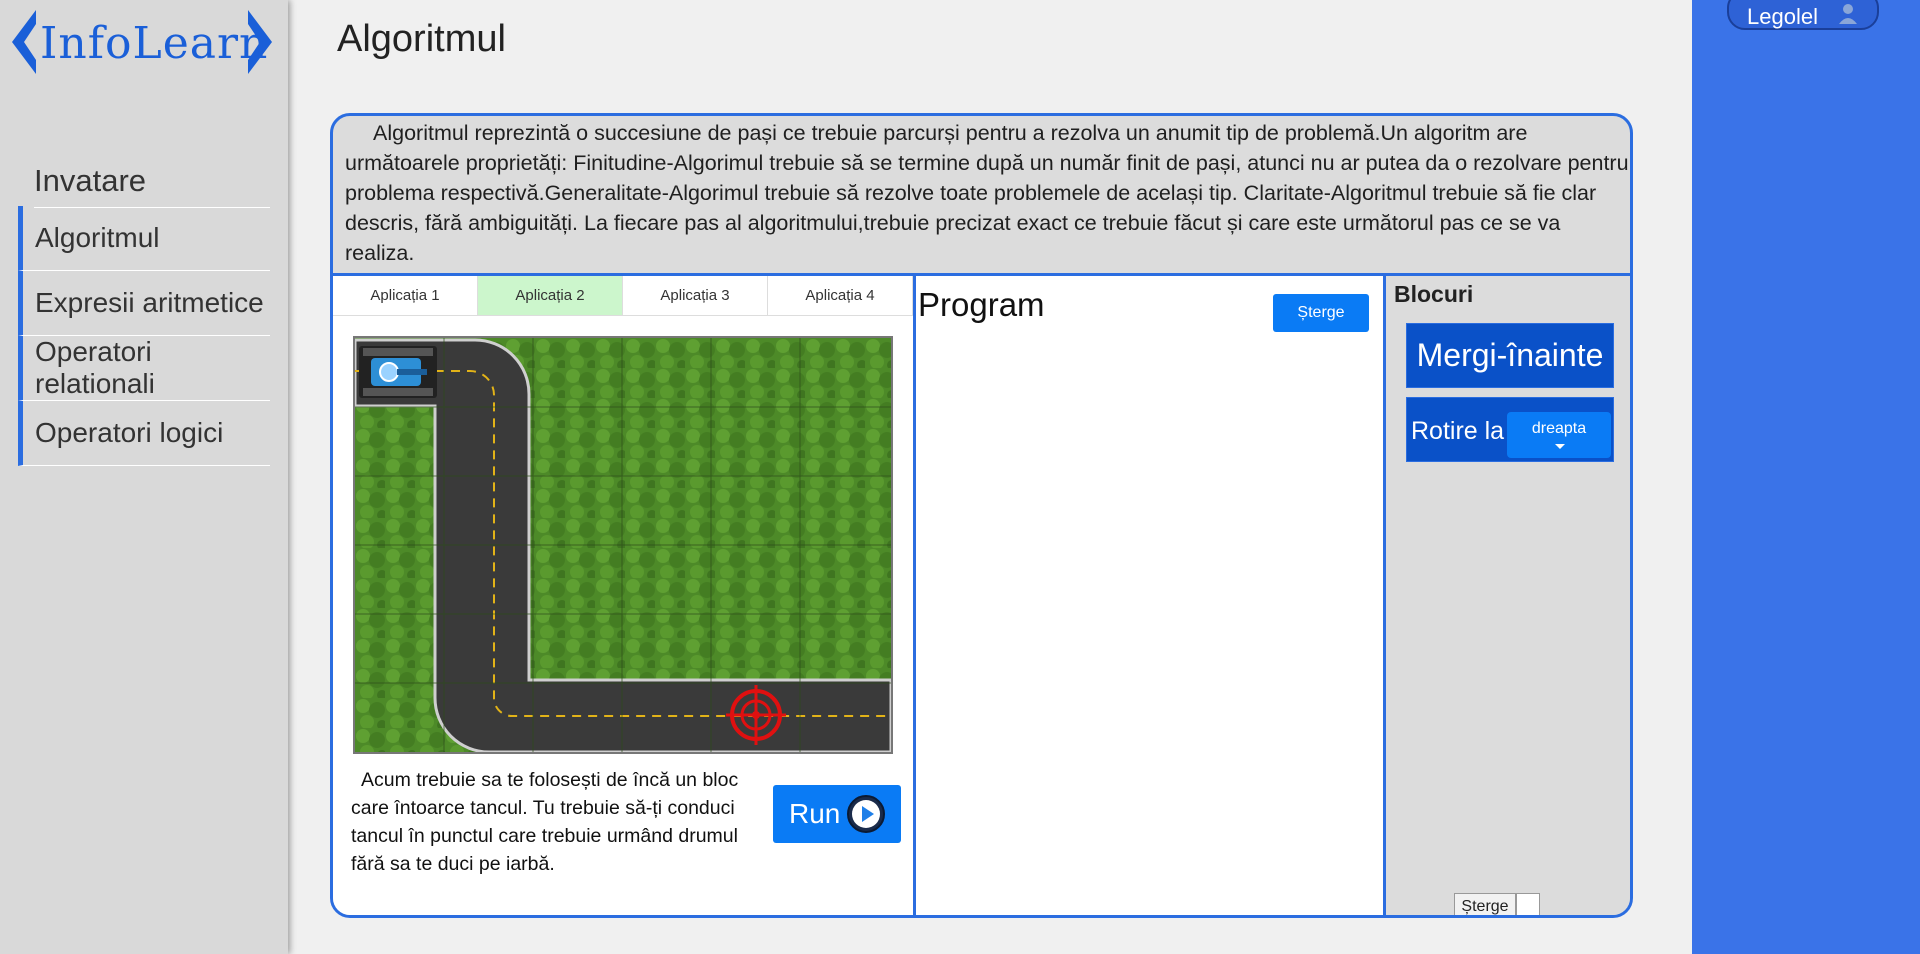 The height and width of the screenshot is (954, 1920). I want to click on tab-aplicatia-1: Aplicația 1, so click(405, 296).